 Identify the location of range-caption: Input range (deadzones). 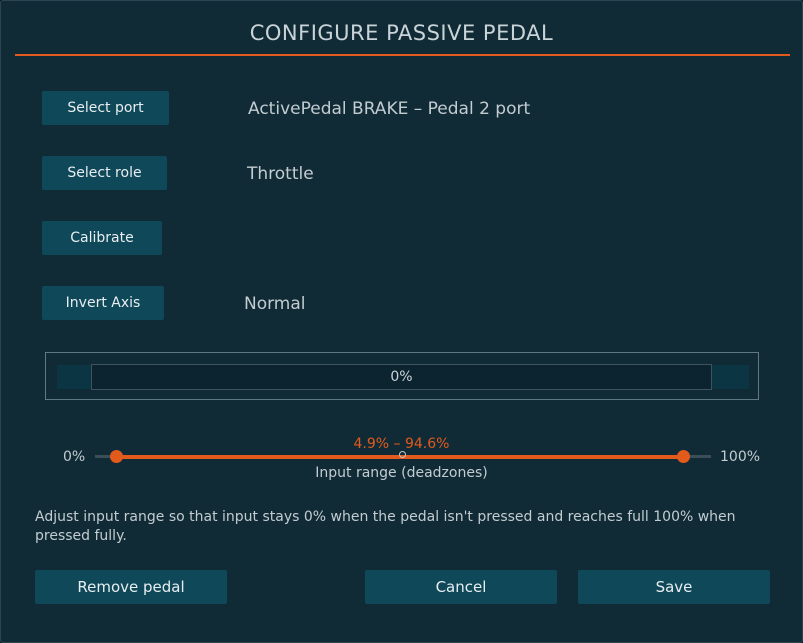
(401, 473).